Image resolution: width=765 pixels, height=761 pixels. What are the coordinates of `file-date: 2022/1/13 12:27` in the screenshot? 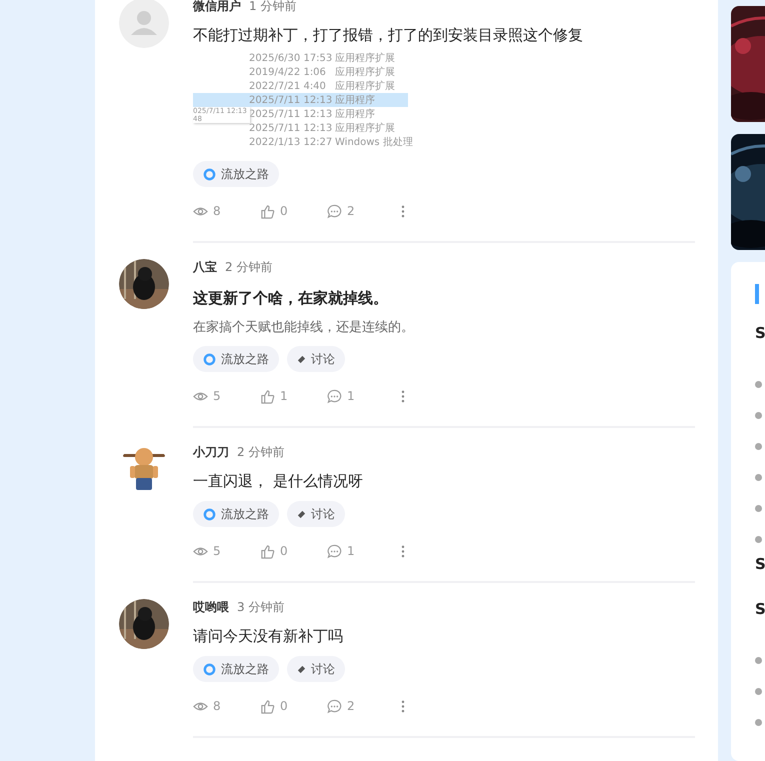 It's located at (290, 142).